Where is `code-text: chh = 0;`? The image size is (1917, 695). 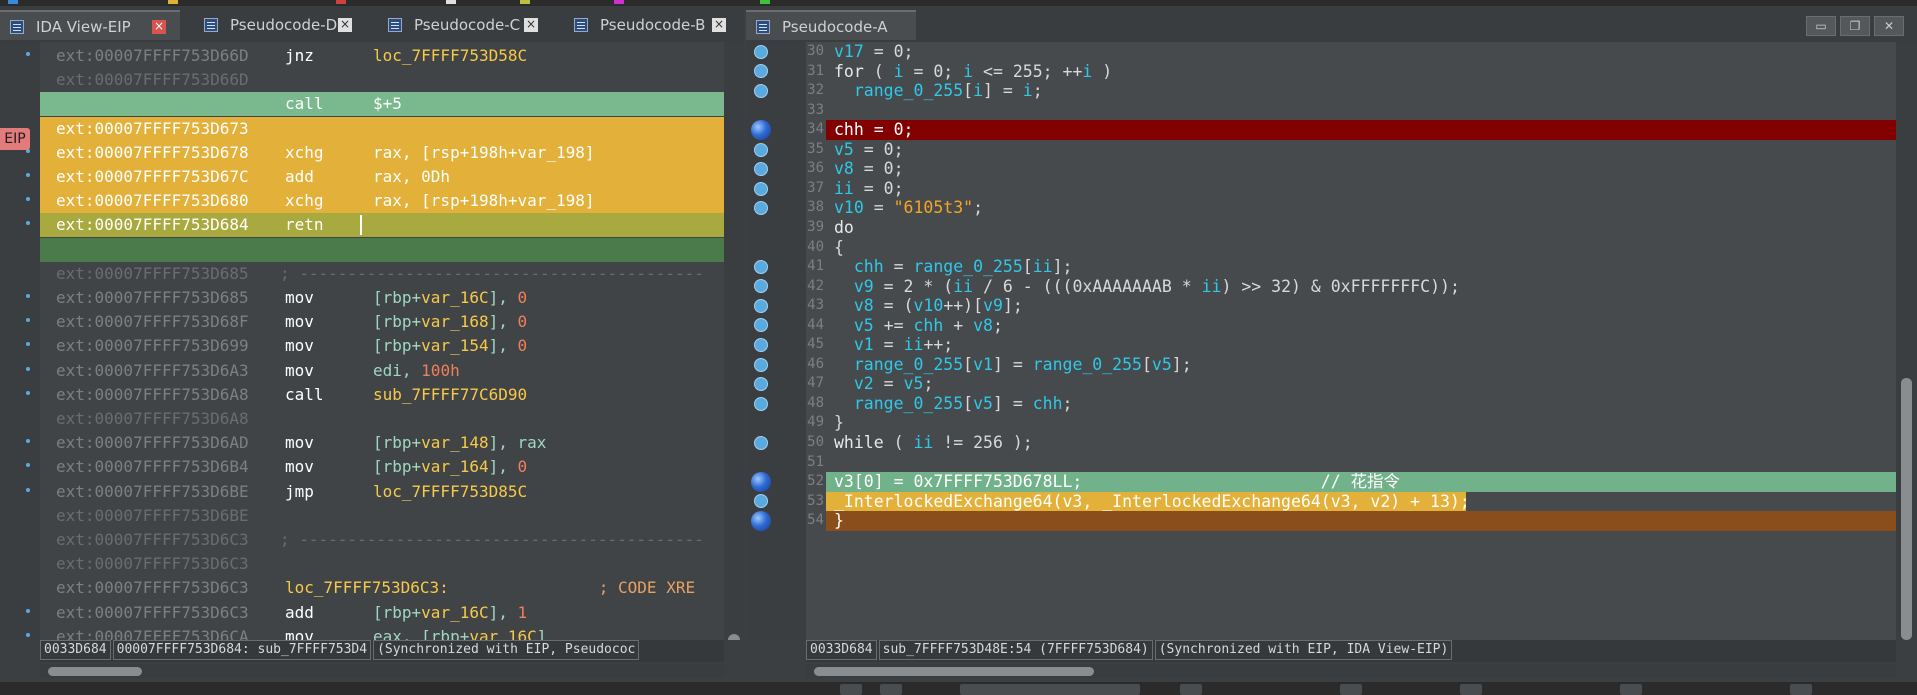 code-text: chh = 0; is located at coordinates (873, 130).